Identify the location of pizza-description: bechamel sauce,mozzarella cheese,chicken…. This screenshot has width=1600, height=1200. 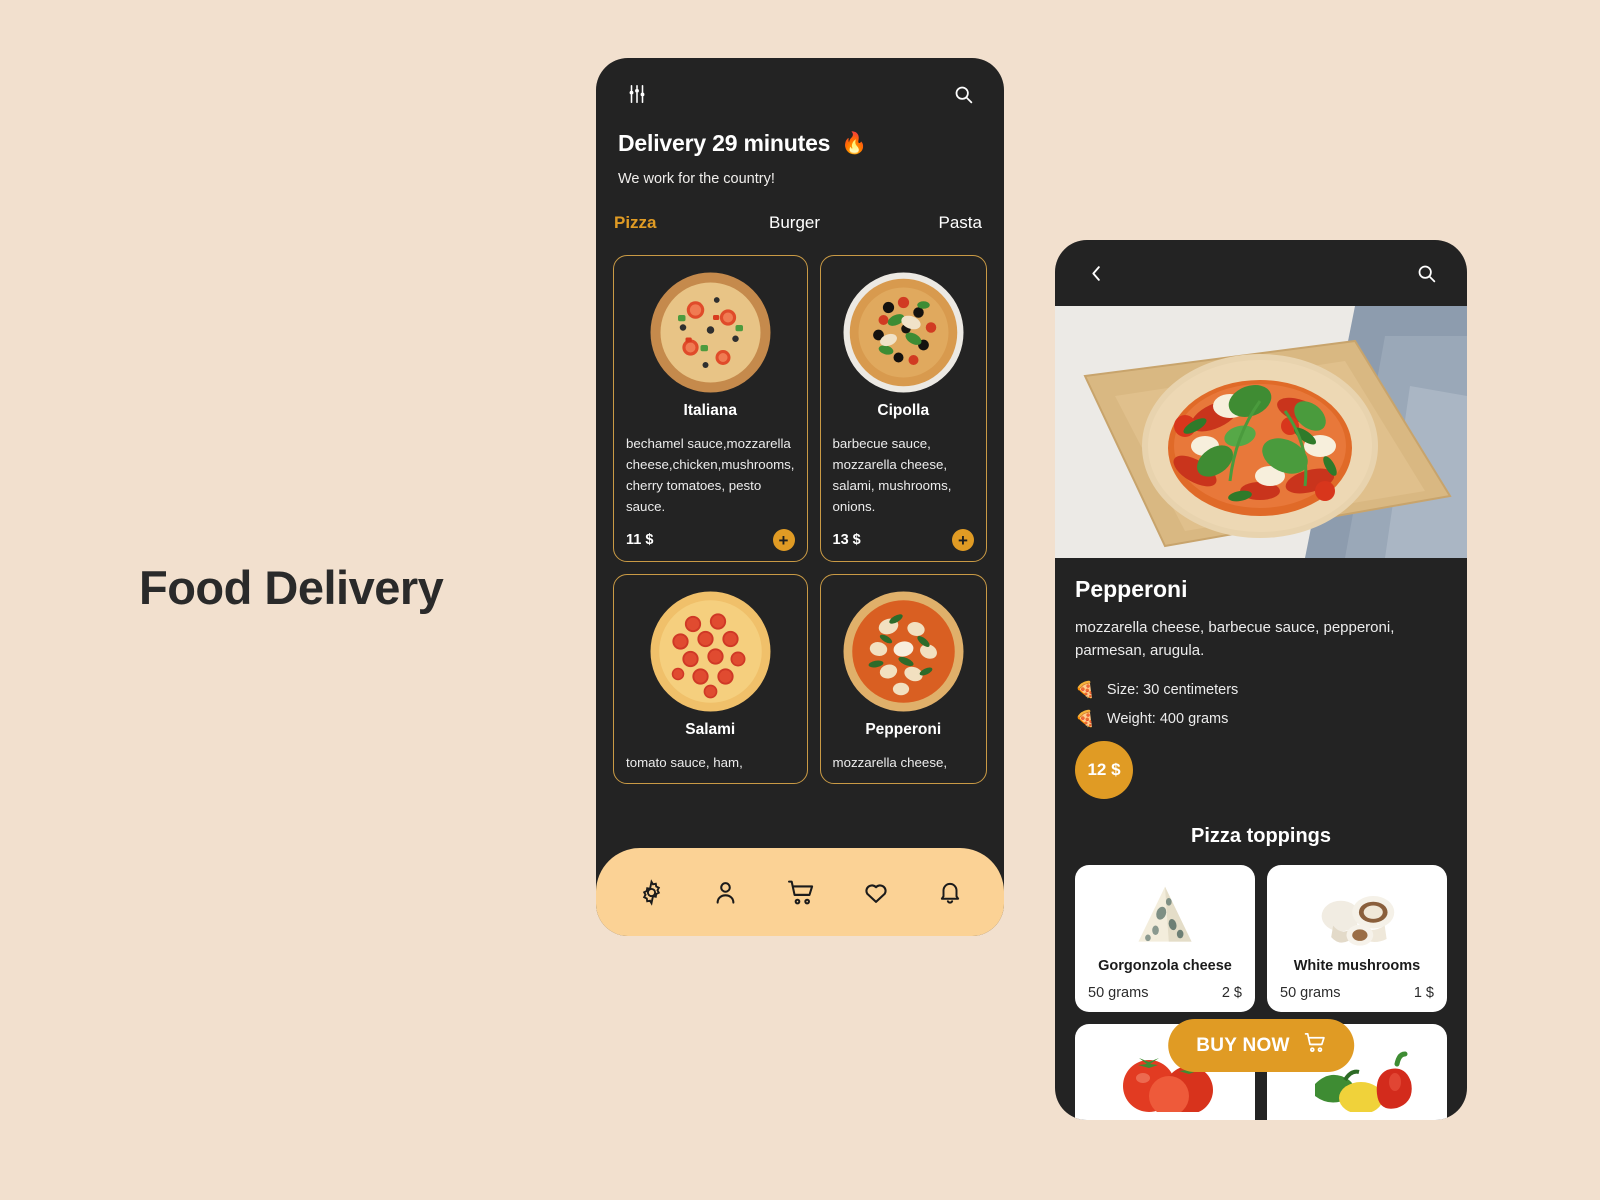
(710, 475).